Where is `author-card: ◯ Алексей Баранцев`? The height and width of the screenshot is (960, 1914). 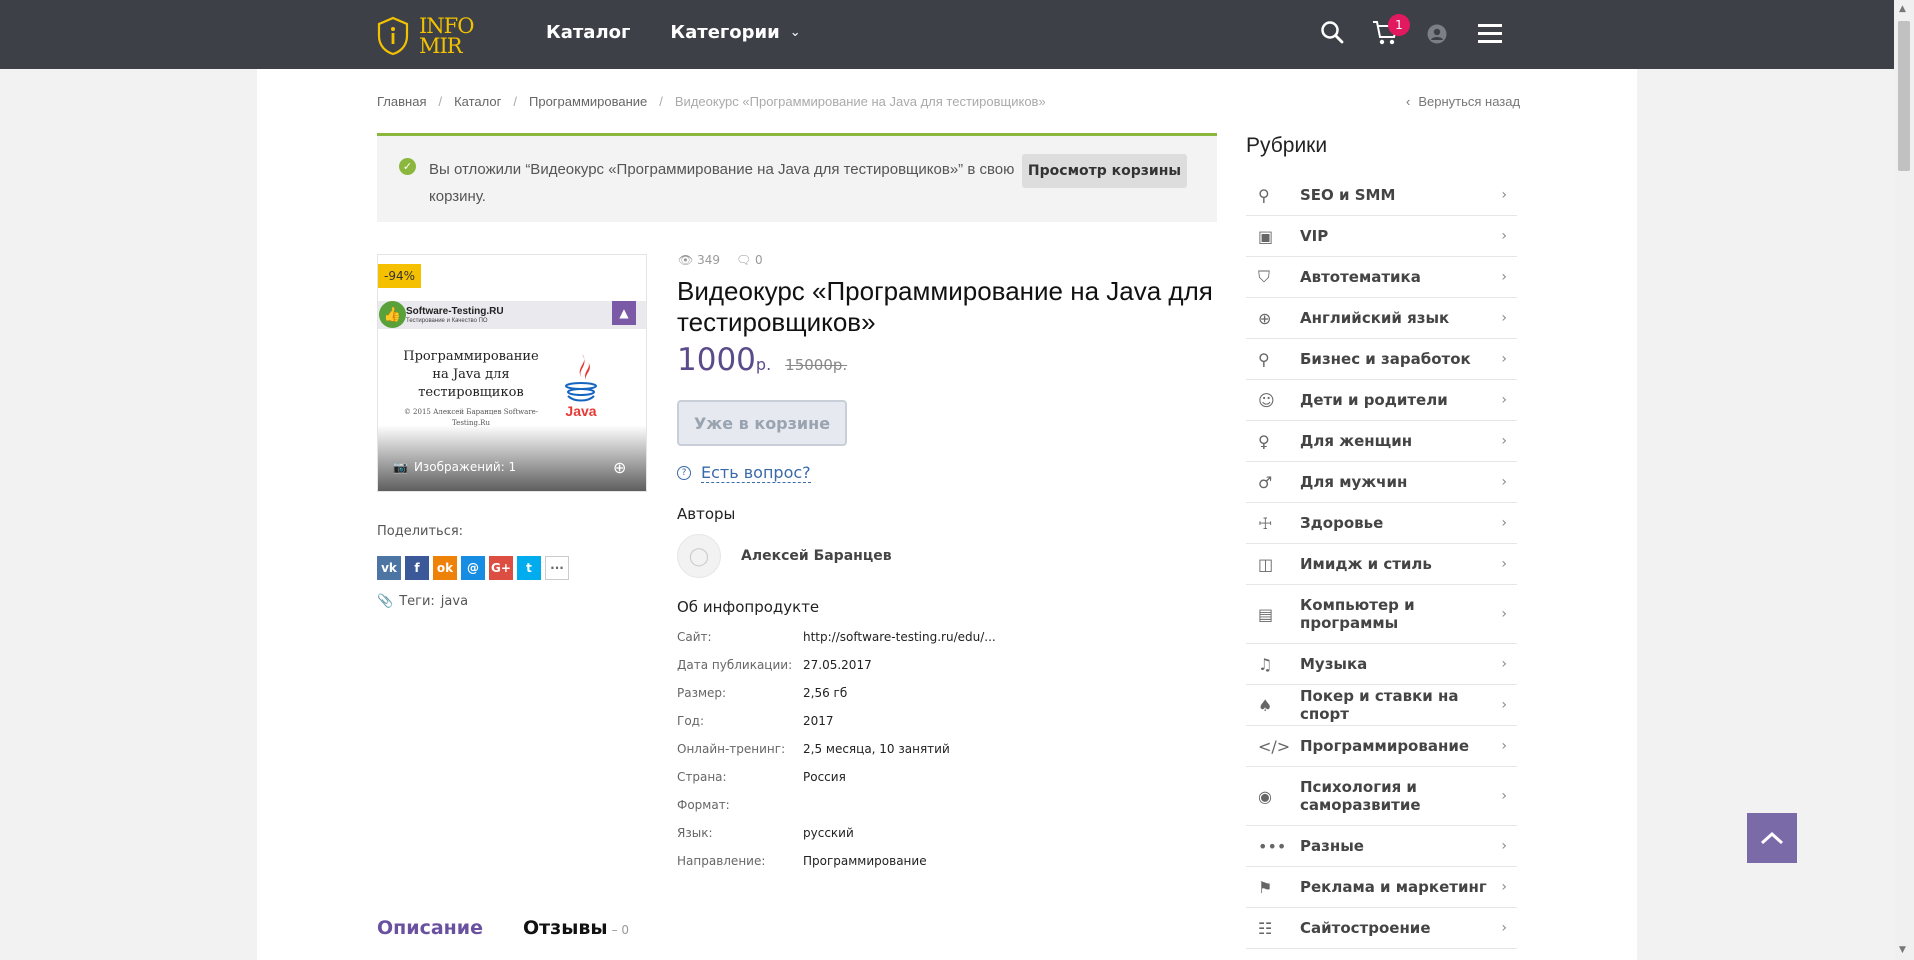 author-card: ◯ Алексей Баранцев is located at coordinates (784, 556).